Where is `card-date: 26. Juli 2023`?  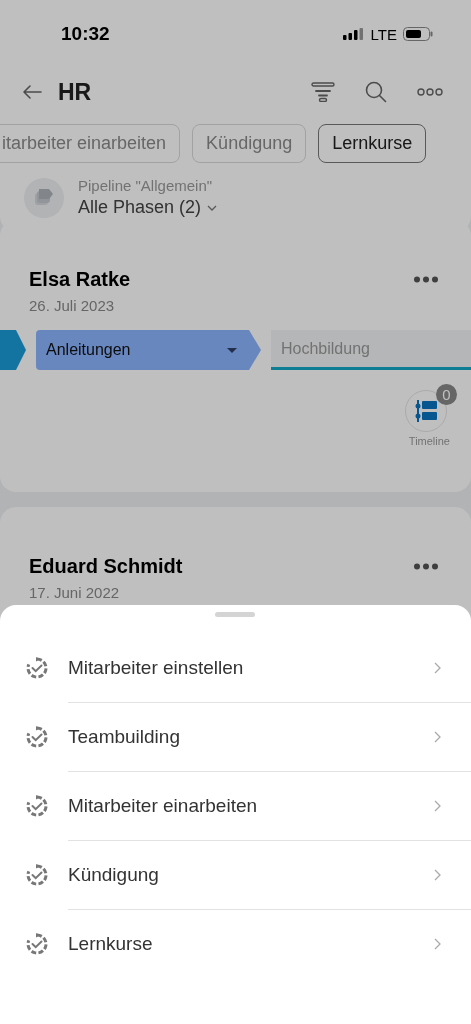
card-date: 26. Juli 2023 is located at coordinates (72, 305).